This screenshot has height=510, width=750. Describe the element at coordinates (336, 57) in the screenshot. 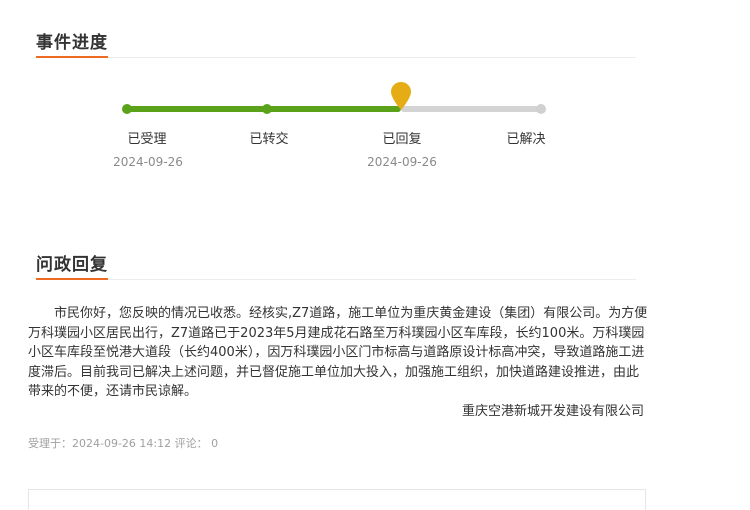

I see `progress-title-divider` at that location.